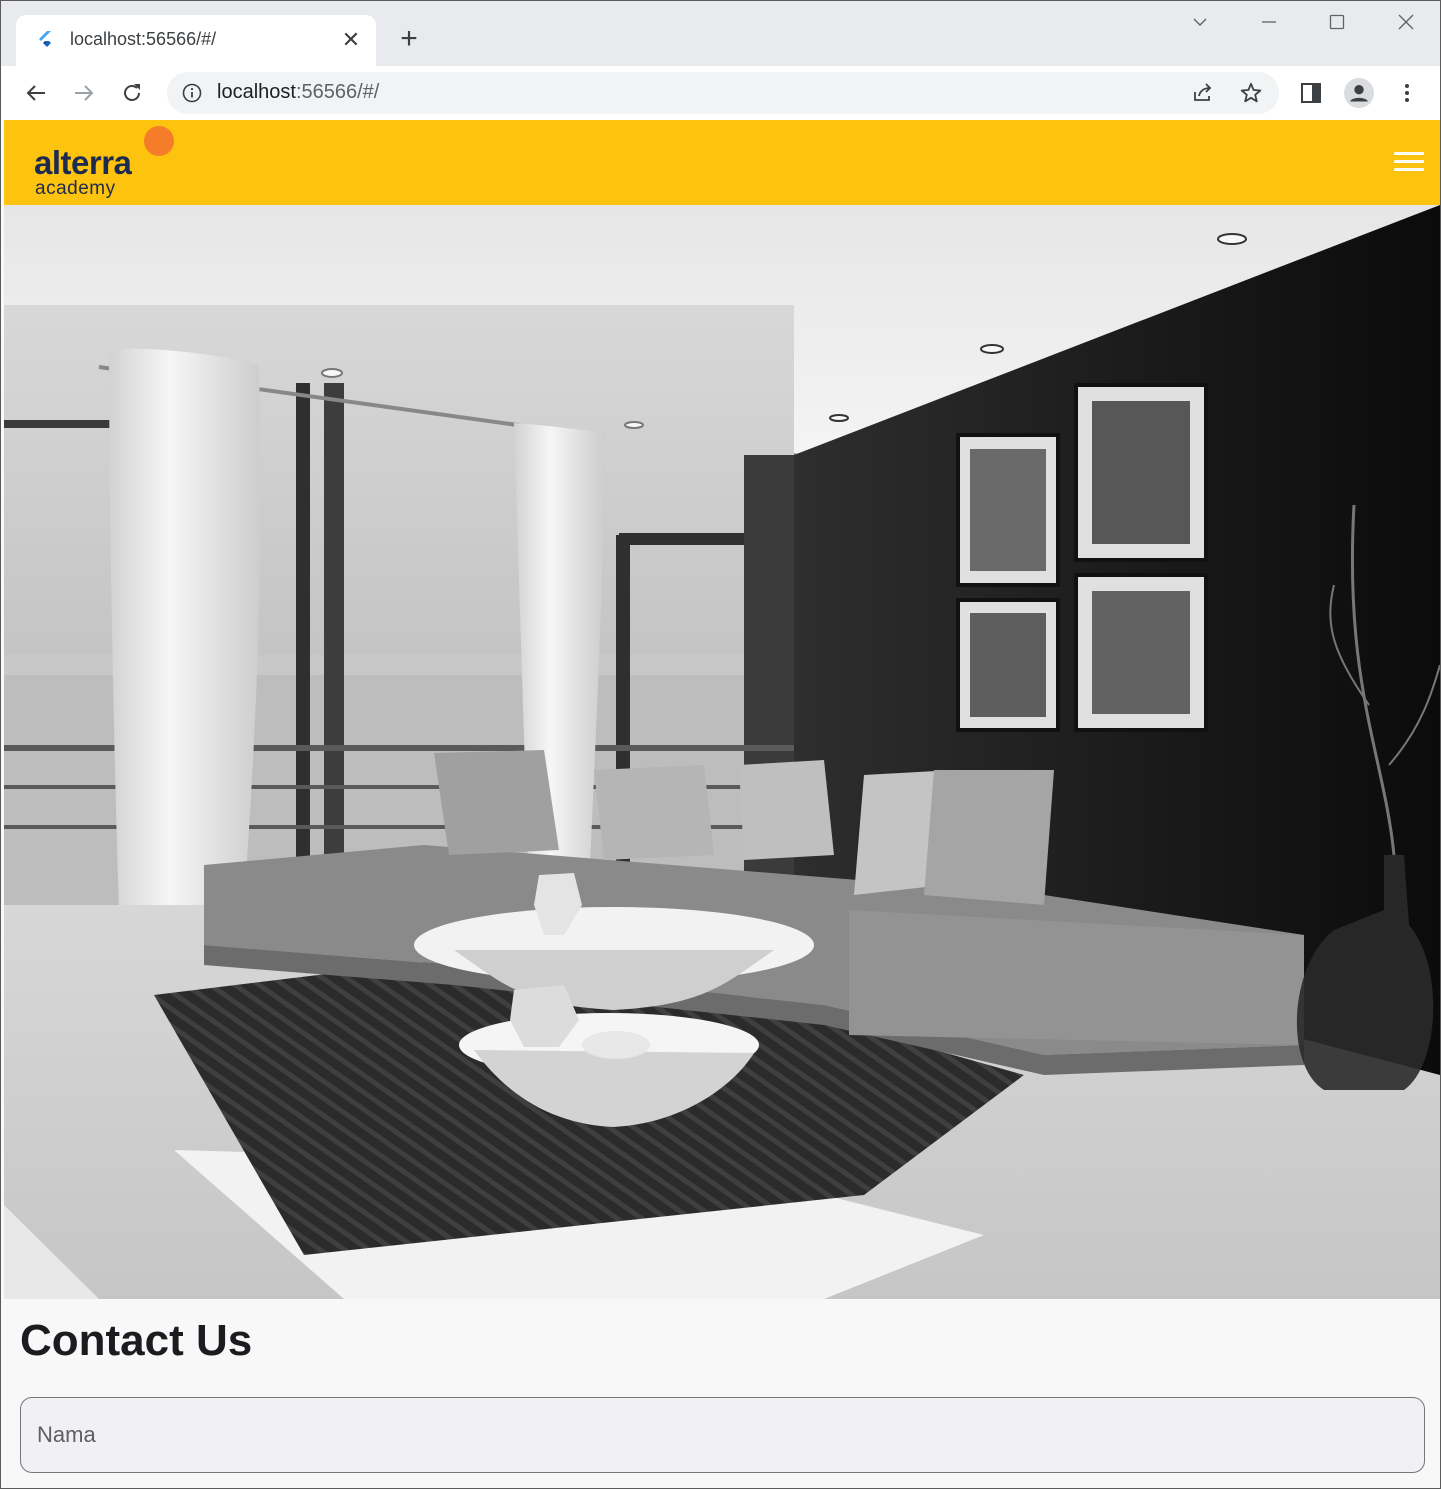  Describe the element at coordinates (159, 141) in the screenshot. I see `logo-dot` at that location.